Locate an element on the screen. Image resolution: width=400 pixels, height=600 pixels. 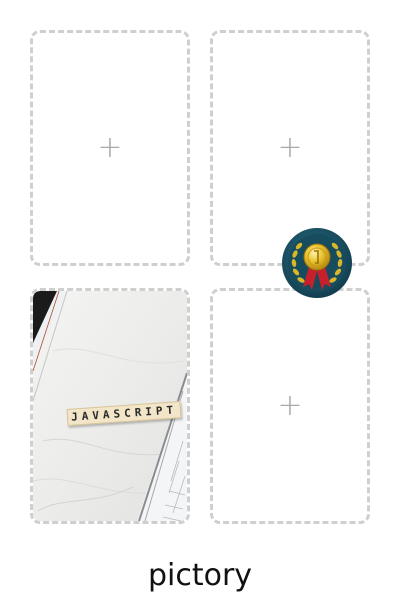
award-medal-icon is located at coordinates (317, 263).